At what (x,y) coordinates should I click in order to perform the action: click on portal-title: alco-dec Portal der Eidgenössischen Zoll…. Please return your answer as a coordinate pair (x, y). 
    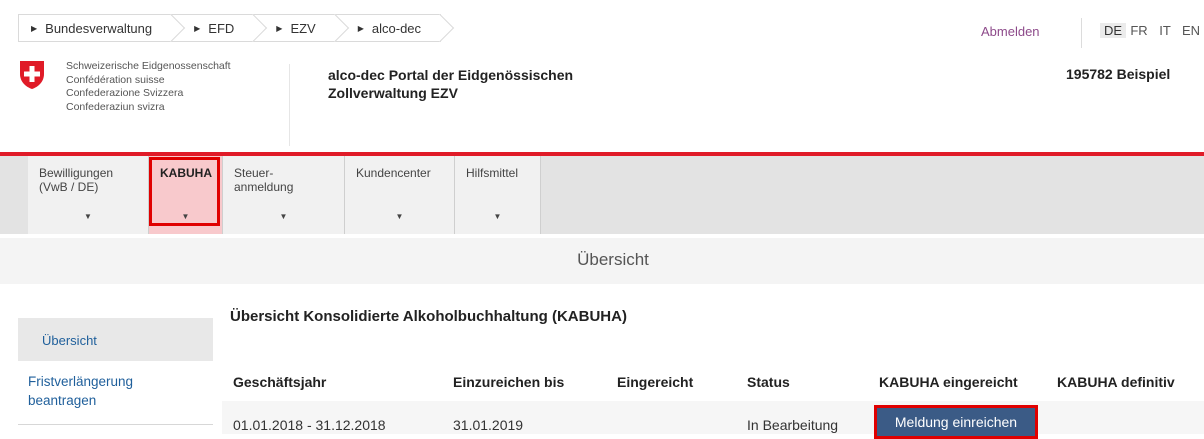
    Looking at the image, I should click on (450, 84).